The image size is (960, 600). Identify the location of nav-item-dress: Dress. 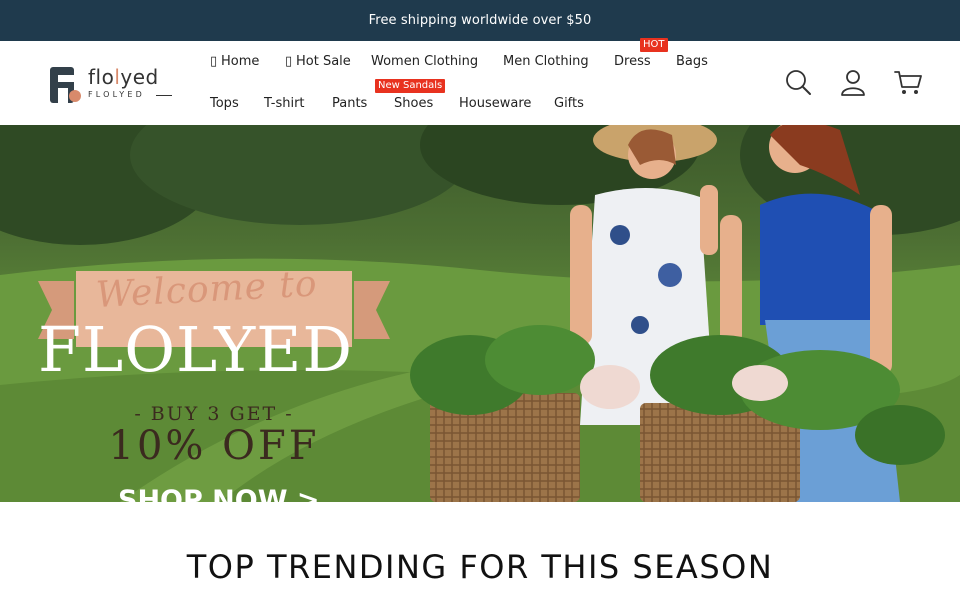
(632, 61).